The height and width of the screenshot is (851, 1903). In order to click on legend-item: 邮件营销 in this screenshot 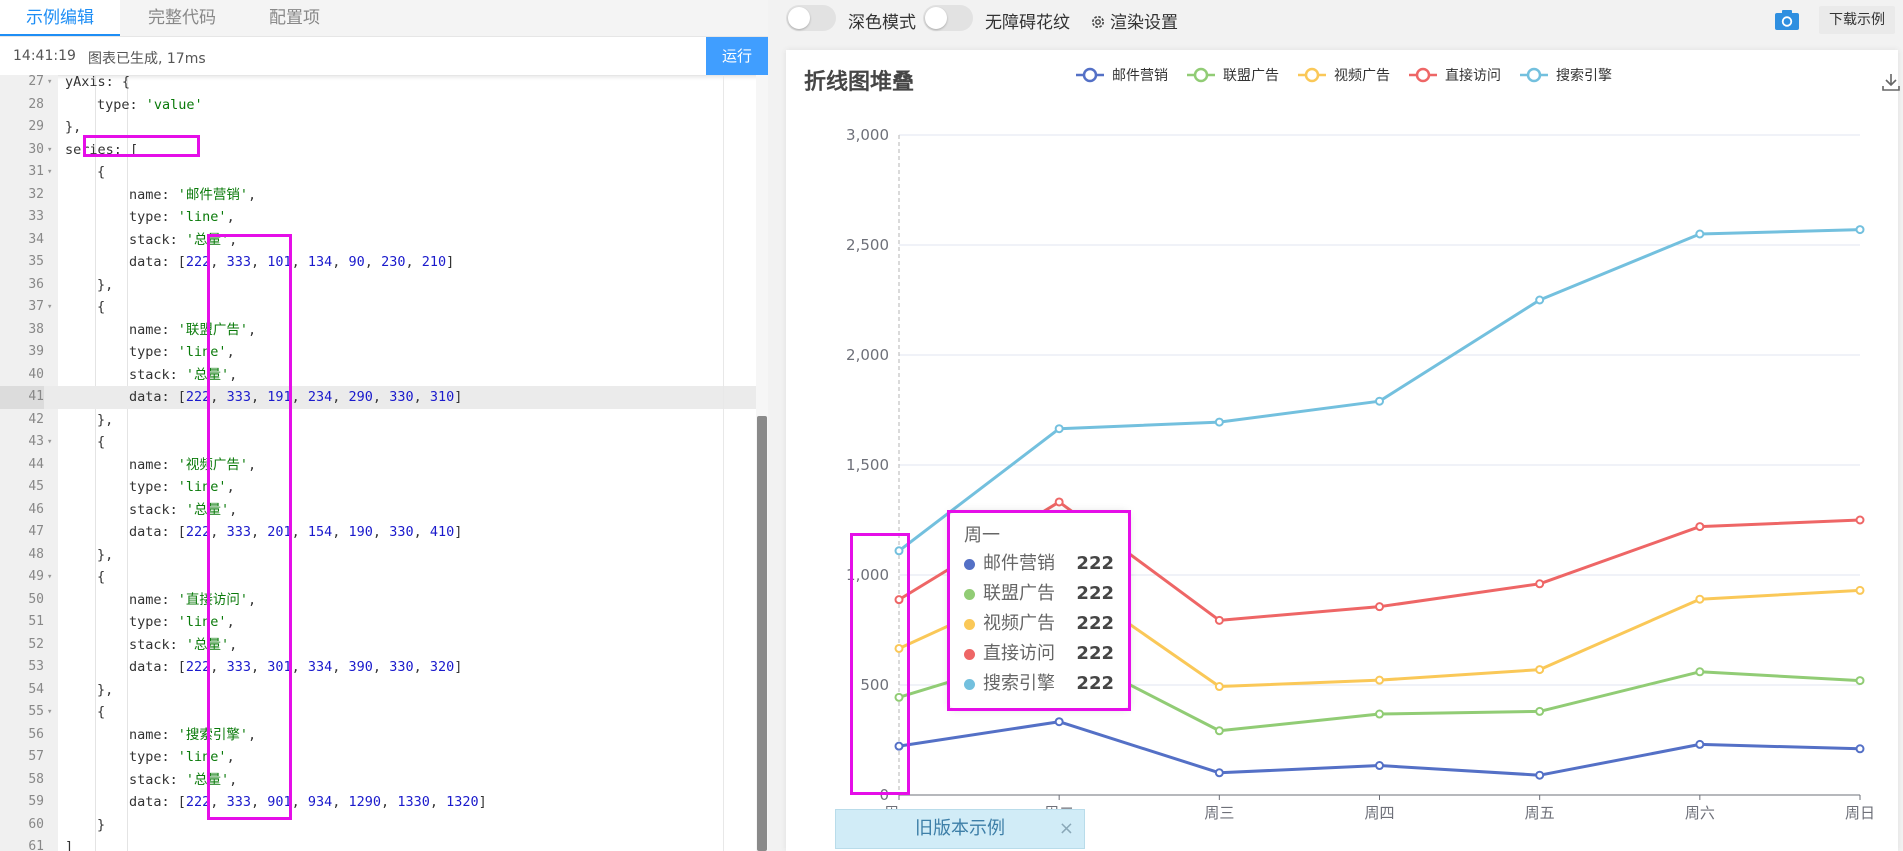, I will do `click(1140, 76)`.